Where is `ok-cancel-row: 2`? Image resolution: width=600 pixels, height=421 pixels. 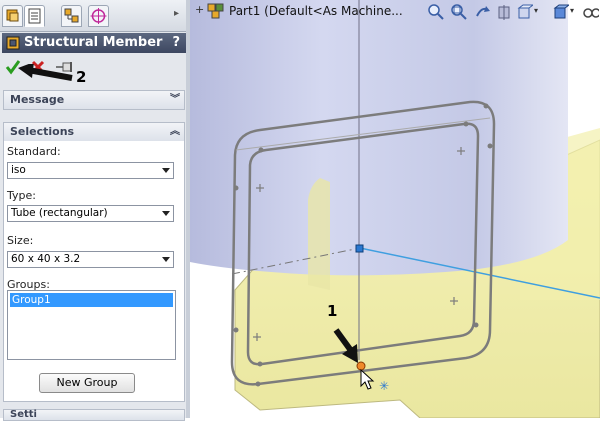
ok-cancel-row: 2 is located at coordinates (54, 72).